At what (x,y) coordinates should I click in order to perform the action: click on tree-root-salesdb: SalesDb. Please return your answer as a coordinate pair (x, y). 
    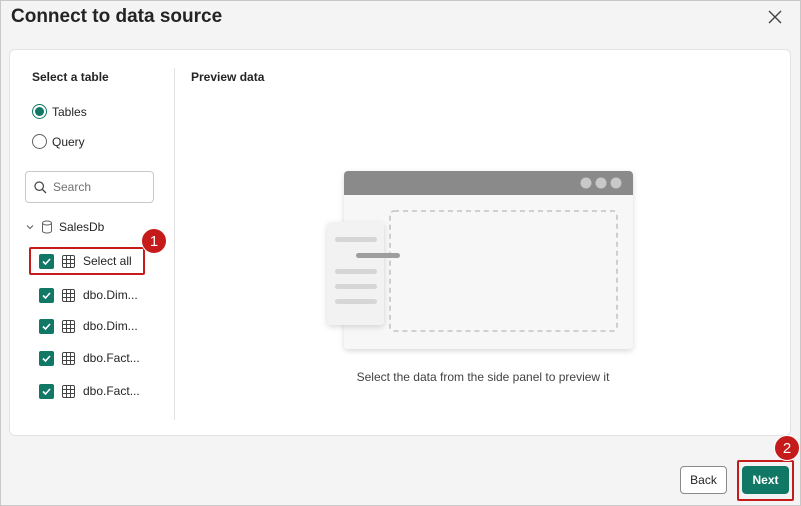
    Looking at the image, I should click on (64, 227).